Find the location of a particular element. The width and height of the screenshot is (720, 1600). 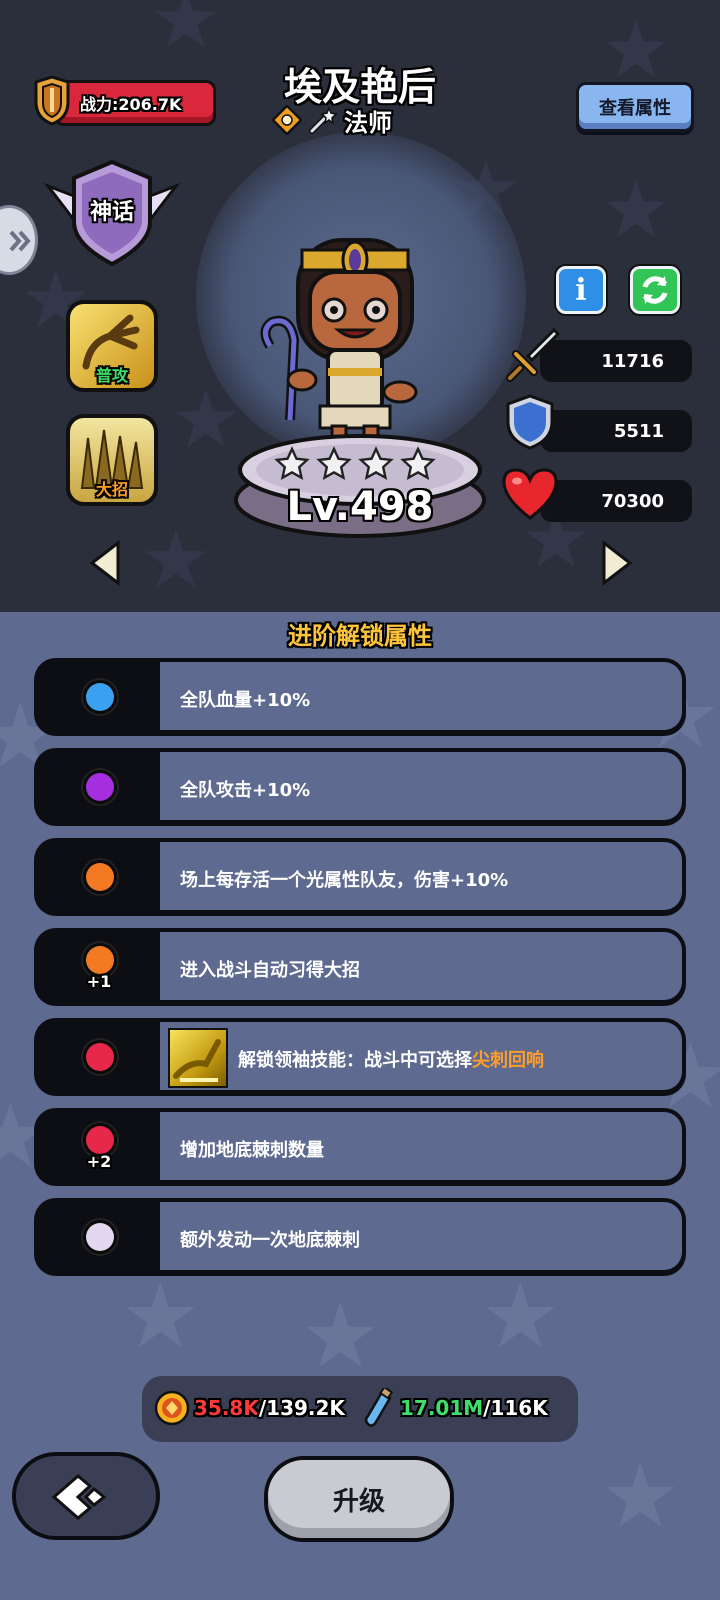

unlock-text: 额外发动一次地底棘刺 is located at coordinates (270, 1240).